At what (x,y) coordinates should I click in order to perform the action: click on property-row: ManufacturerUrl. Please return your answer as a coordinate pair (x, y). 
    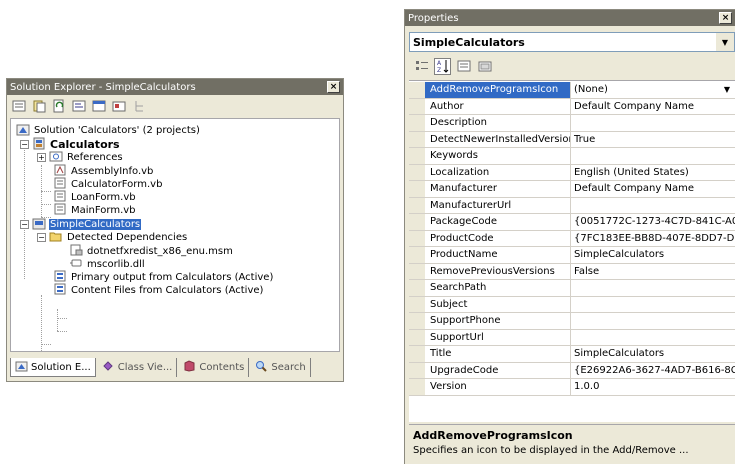
    Looking at the image, I should click on (572, 205).